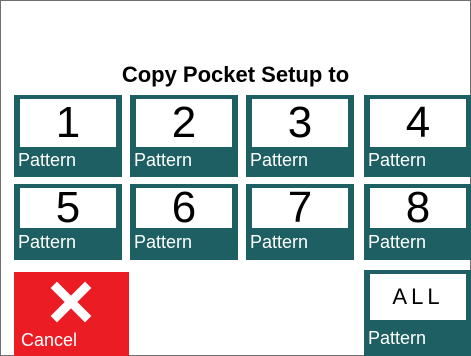  I want to click on close-icon, so click(71, 302).